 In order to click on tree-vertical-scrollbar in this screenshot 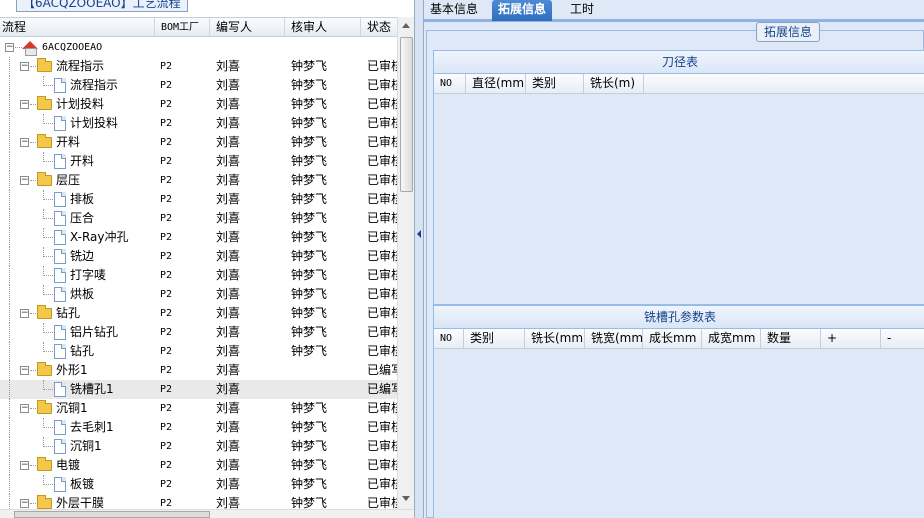, I will do `click(405, 263)`.